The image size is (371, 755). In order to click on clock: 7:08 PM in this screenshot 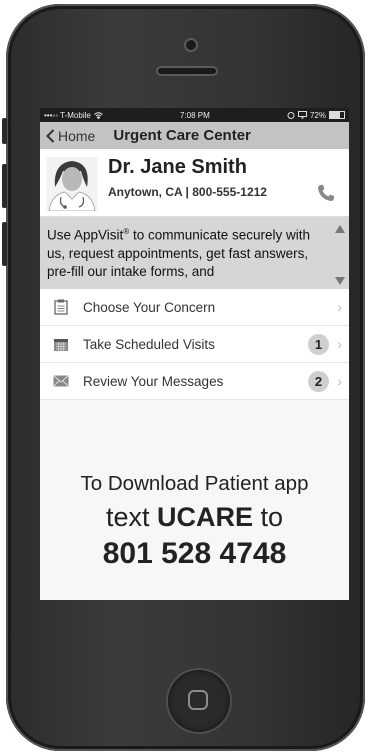, I will do `click(195, 115)`.